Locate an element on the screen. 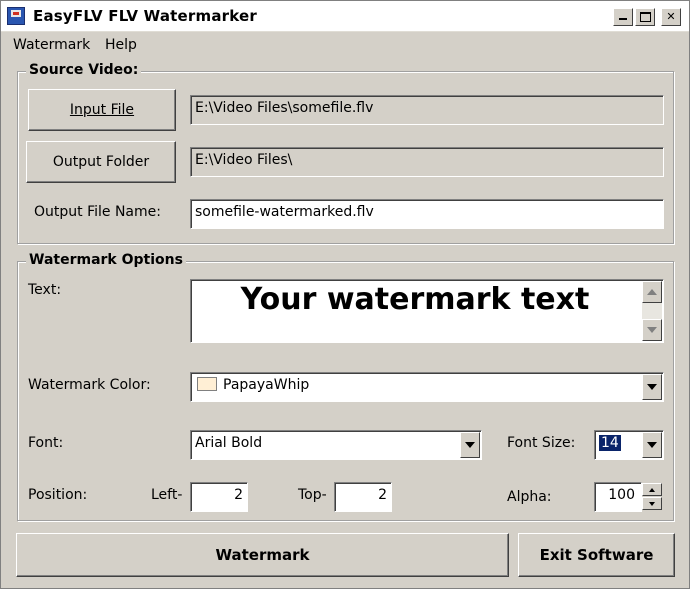  font-dropdown-arrow is located at coordinates (470, 445).